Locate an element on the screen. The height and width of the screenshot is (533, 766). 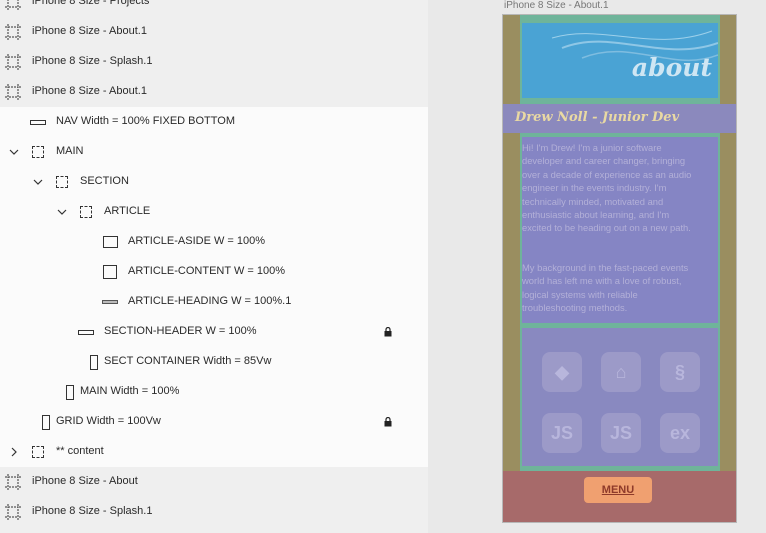
layer-row: iPhone 8 Size - Projects is located at coordinates (214, 8).